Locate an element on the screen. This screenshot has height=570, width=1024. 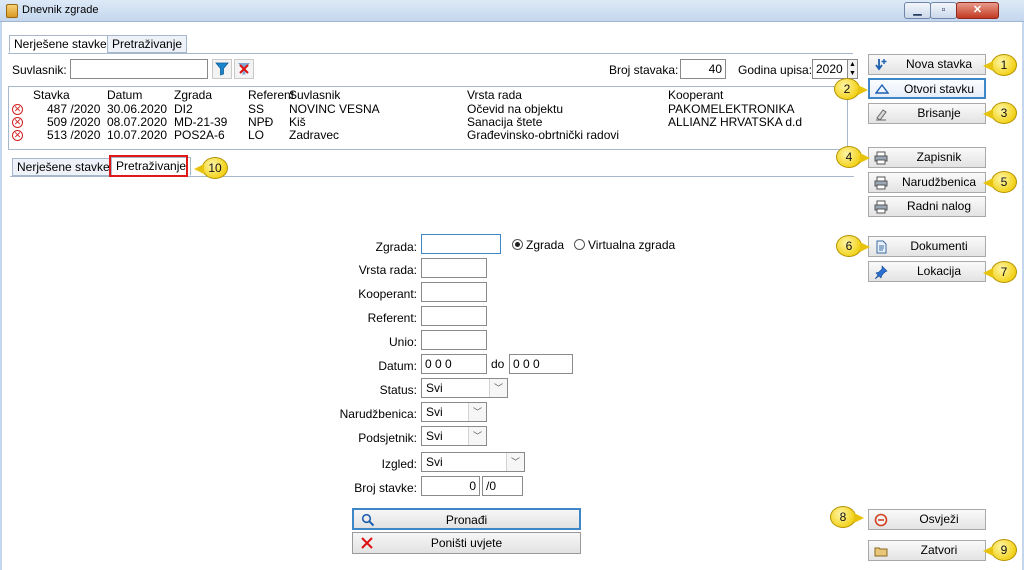
cell-suvlasnik: Zadravec is located at coordinates (314, 135).